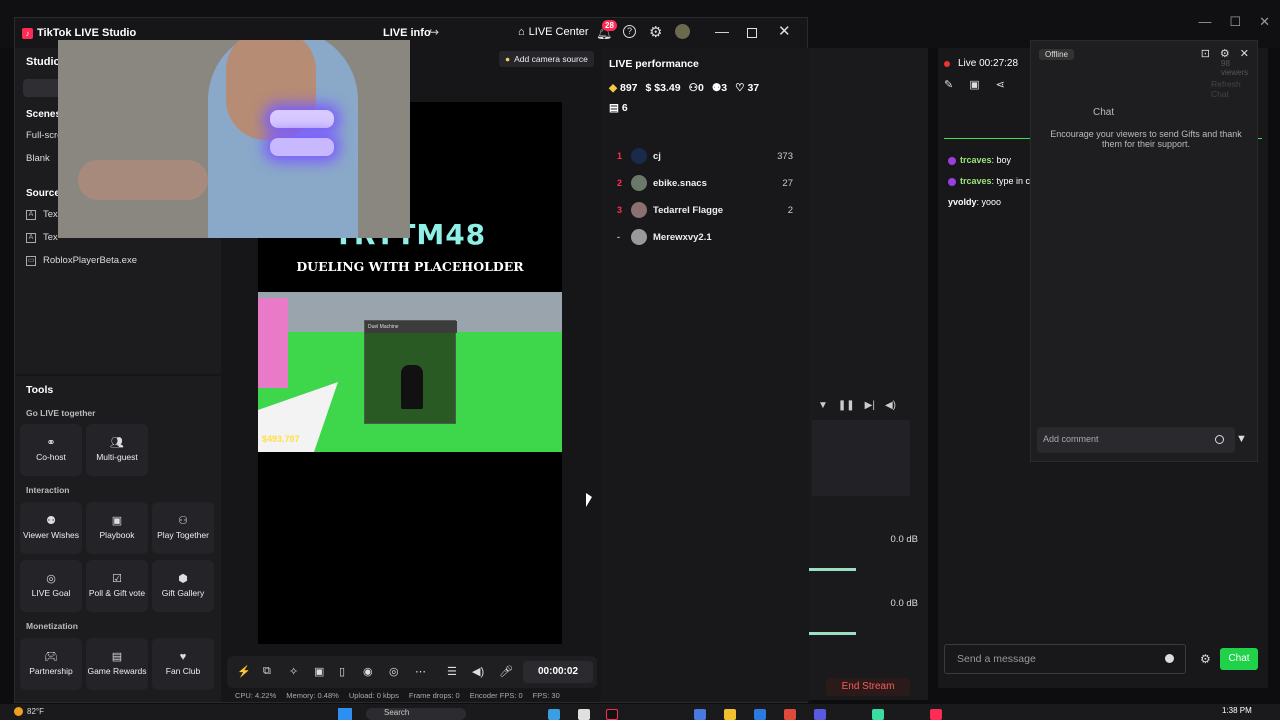  What do you see at coordinates (183, 528) in the screenshot?
I see `play-together-button: ⚇ Play Together` at bounding box center [183, 528].